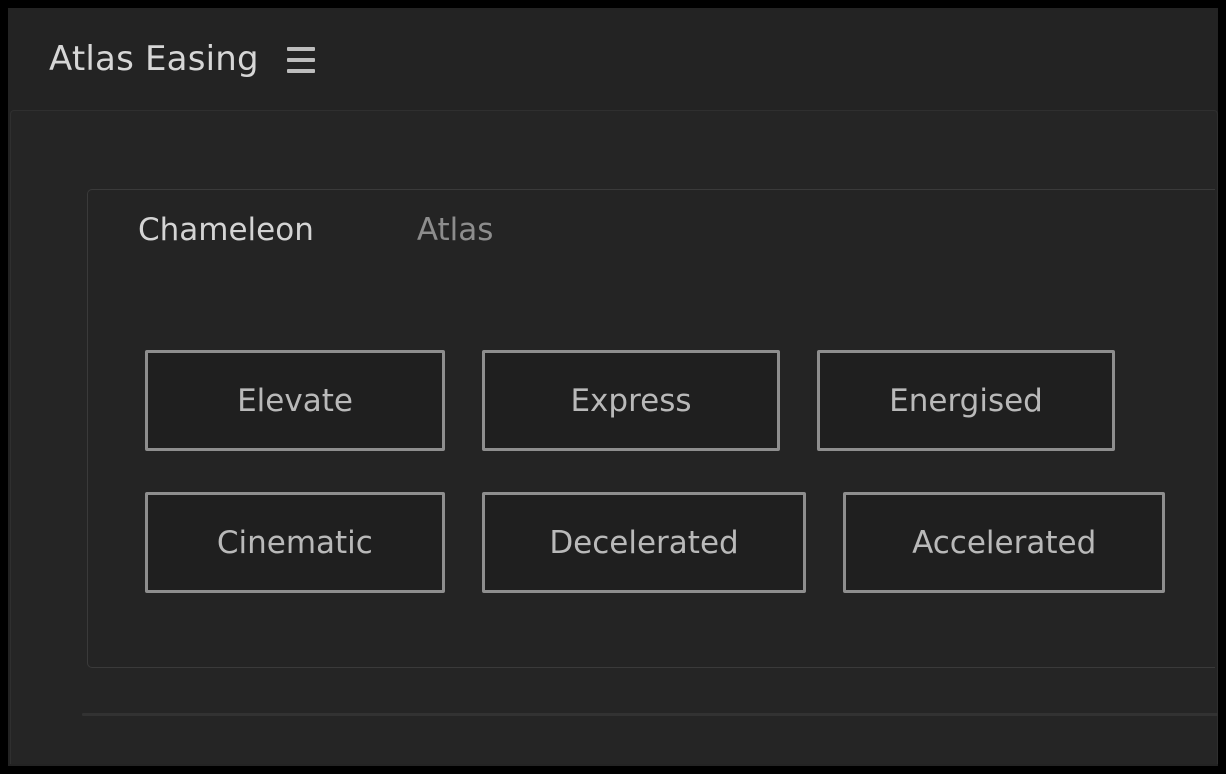 This screenshot has height=774, width=1226. Describe the element at coordinates (300, 71) in the screenshot. I see `hamburger-bar-bottom` at that location.